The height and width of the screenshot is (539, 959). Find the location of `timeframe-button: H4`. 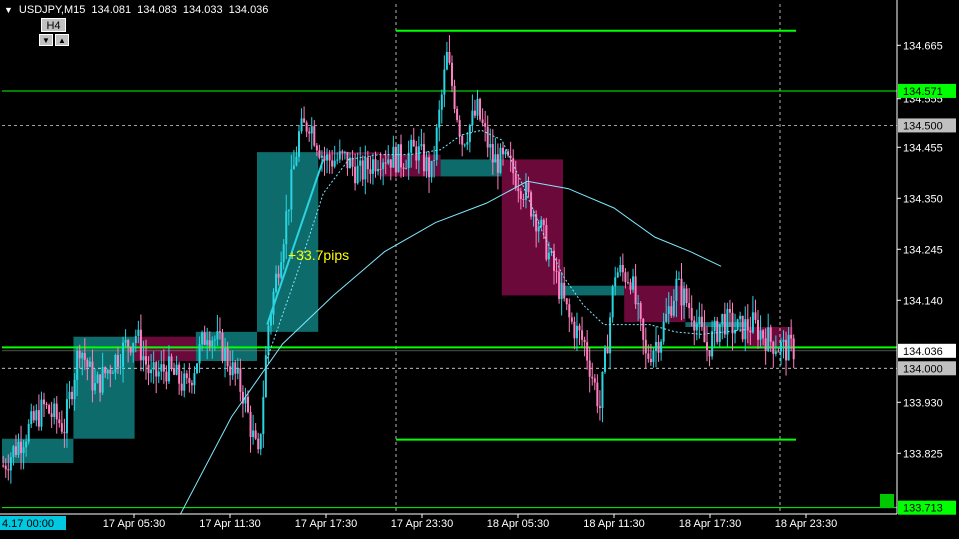

timeframe-button: H4 is located at coordinates (53, 25).